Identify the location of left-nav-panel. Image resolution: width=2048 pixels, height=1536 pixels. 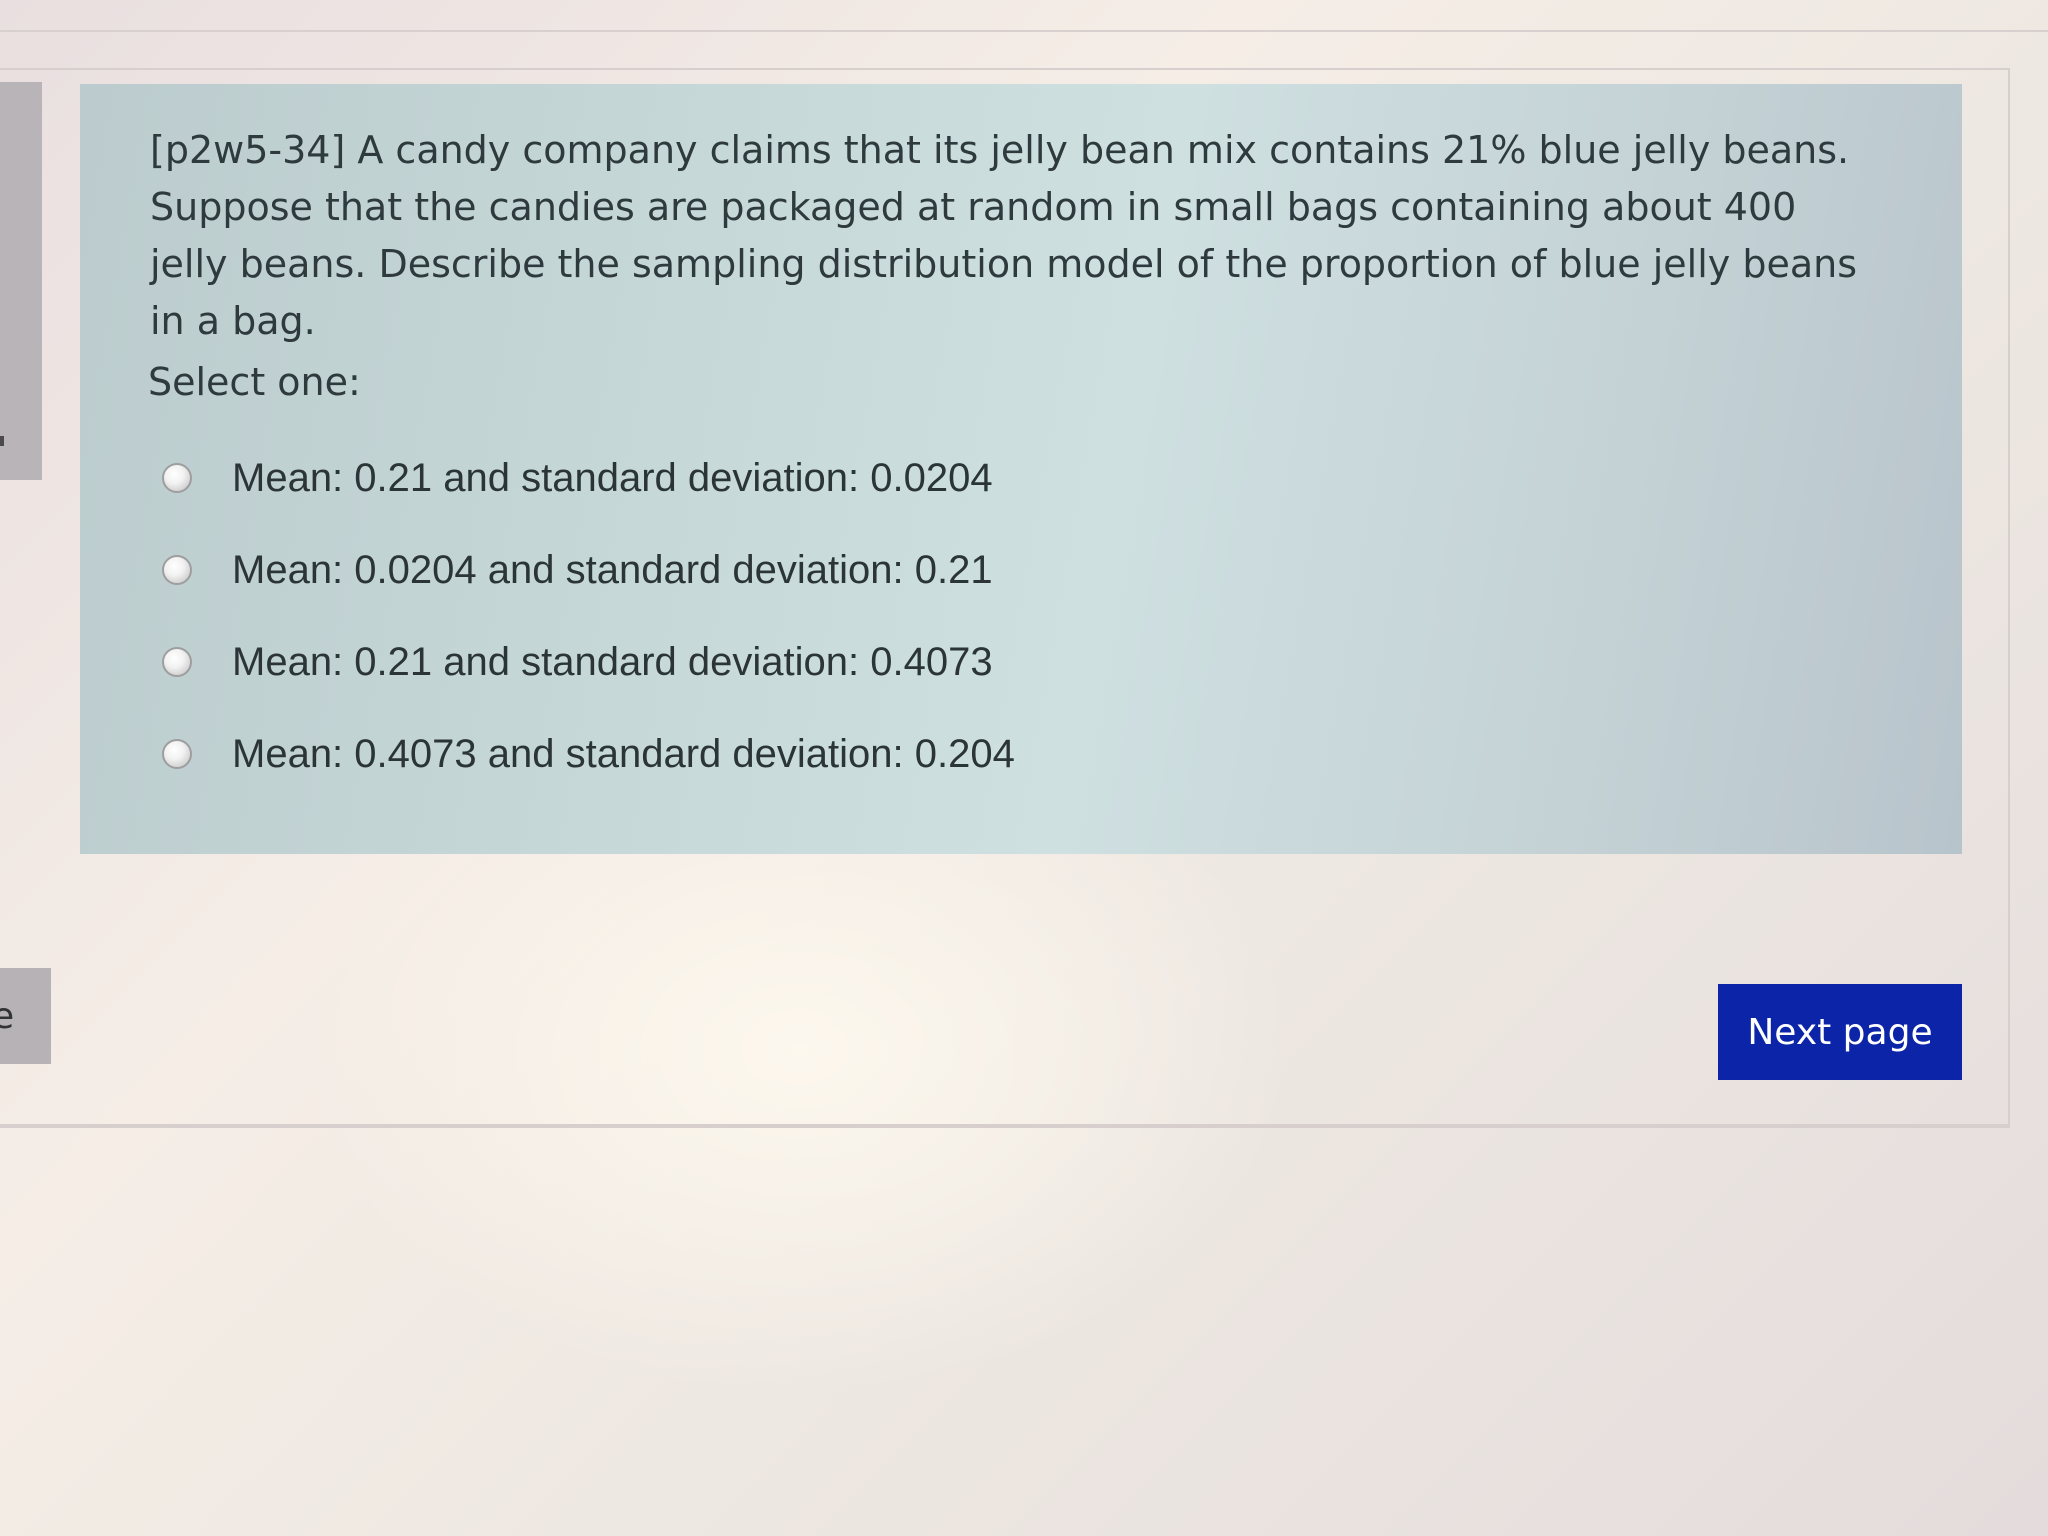
(21, 281).